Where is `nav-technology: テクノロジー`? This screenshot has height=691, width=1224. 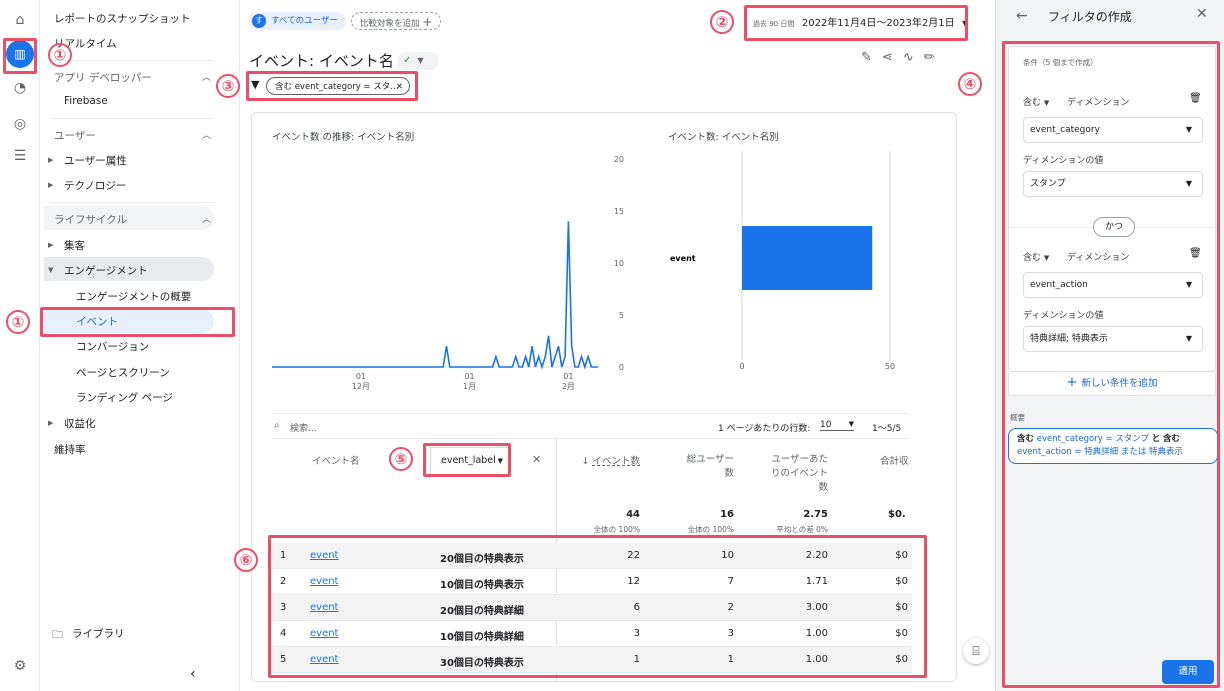
nav-technology: テクノロジー is located at coordinates (95, 185).